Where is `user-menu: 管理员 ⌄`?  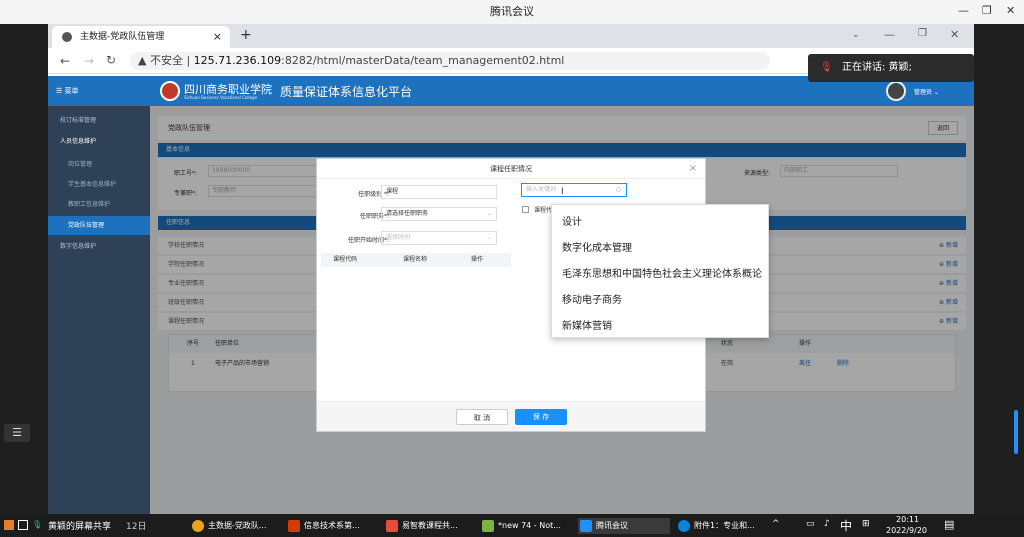 user-menu: 管理员 ⌄ is located at coordinates (926, 91).